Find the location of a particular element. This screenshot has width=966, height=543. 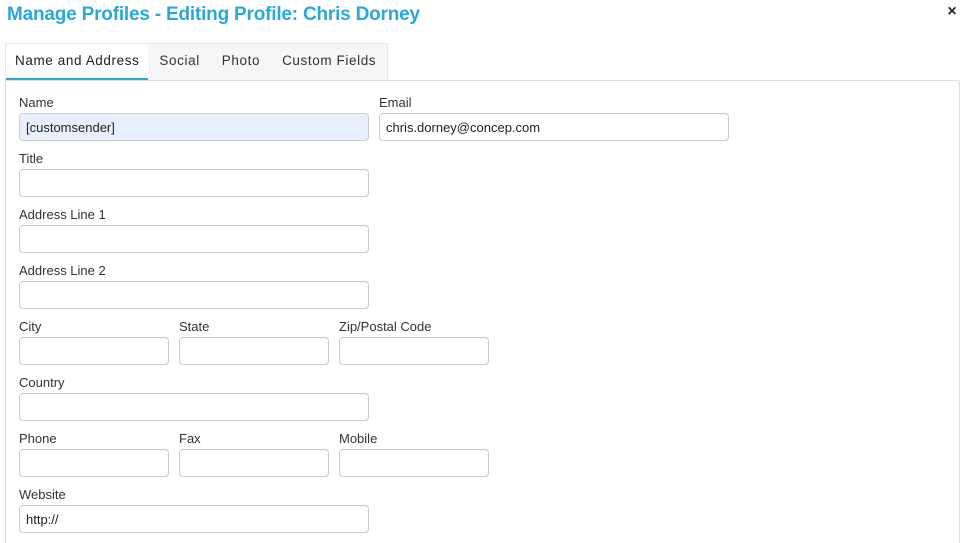

address-line-1-field is located at coordinates (194, 239).